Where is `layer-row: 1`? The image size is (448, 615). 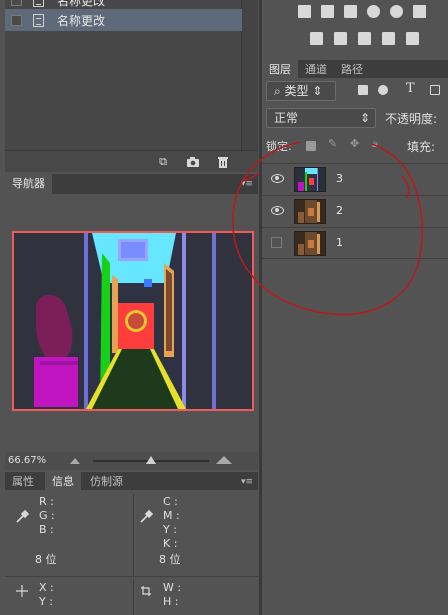
layer-row: 1 is located at coordinates (355, 243).